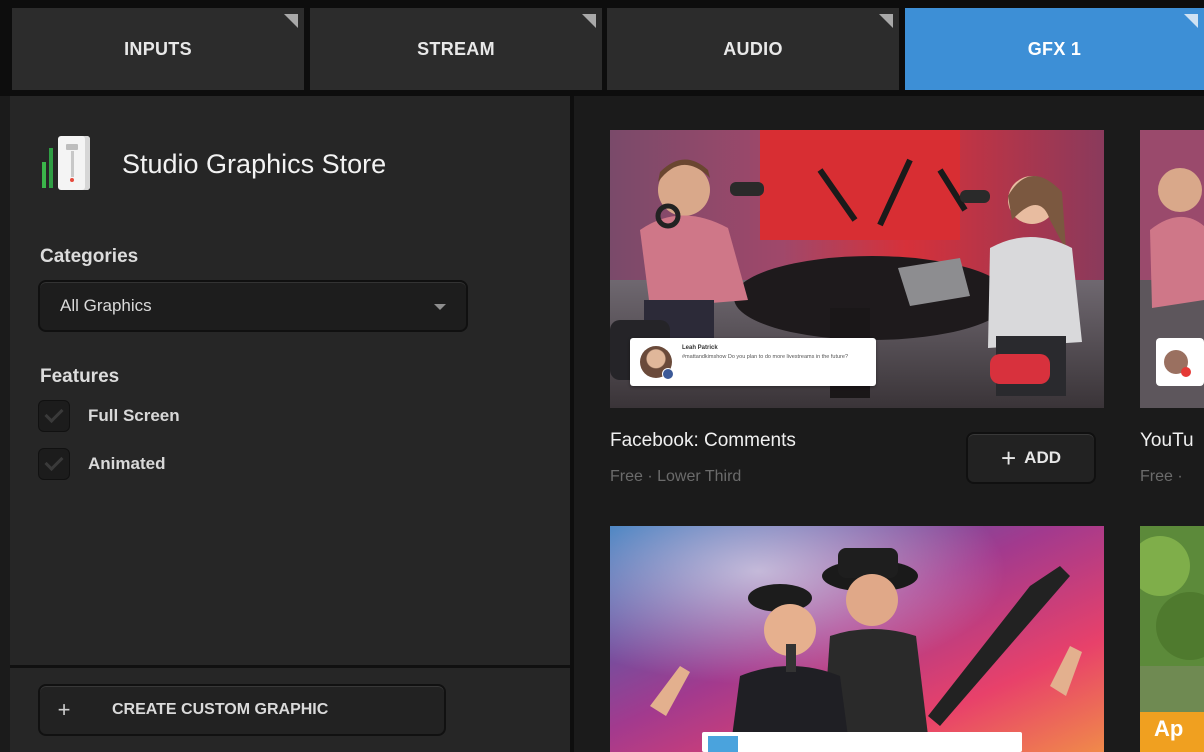 Image resolution: width=1204 pixels, height=752 pixels. I want to click on card-thumbnail-promo: Ap, so click(1172, 639).